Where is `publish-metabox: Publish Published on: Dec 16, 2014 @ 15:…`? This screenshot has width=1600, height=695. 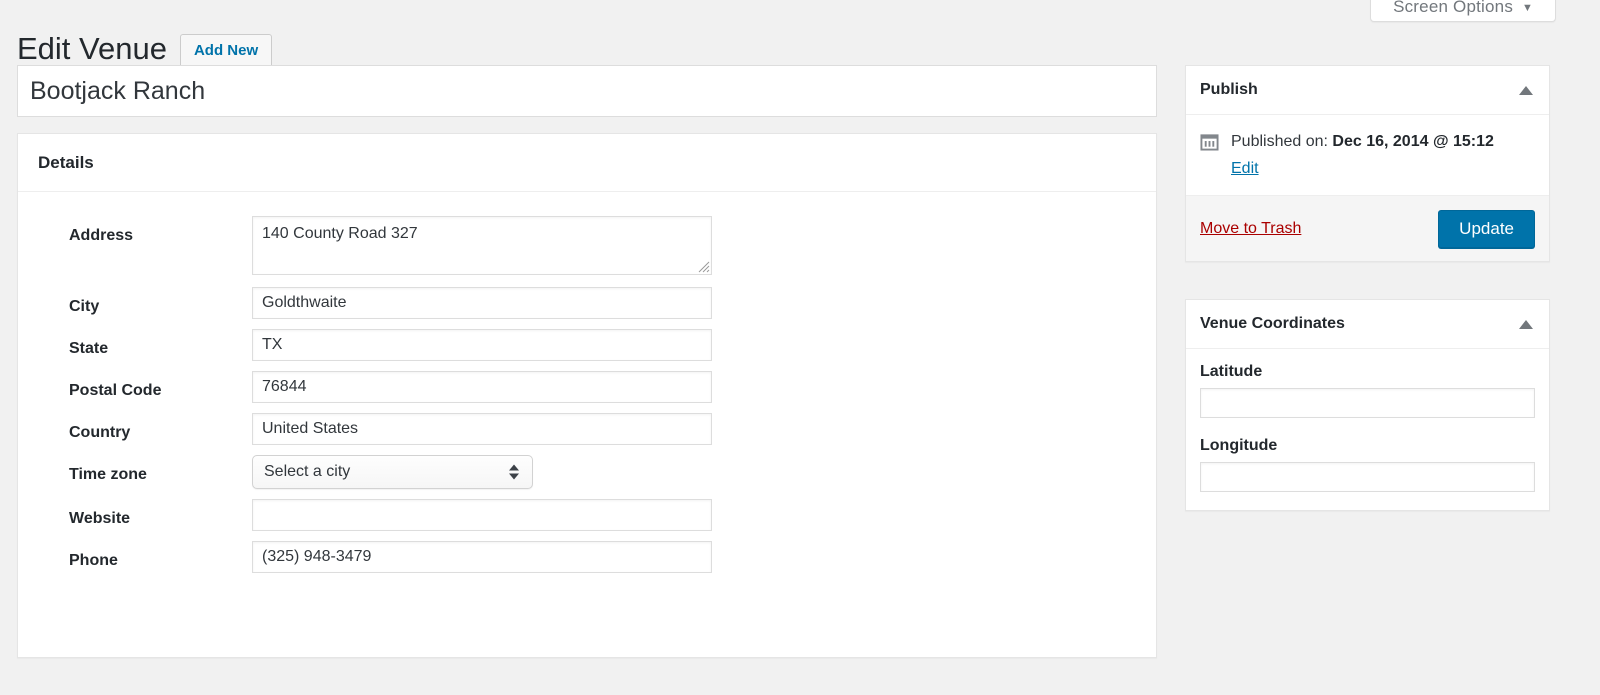 publish-metabox: Publish Published on: Dec 16, 2014 @ 15:… is located at coordinates (1367, 163).